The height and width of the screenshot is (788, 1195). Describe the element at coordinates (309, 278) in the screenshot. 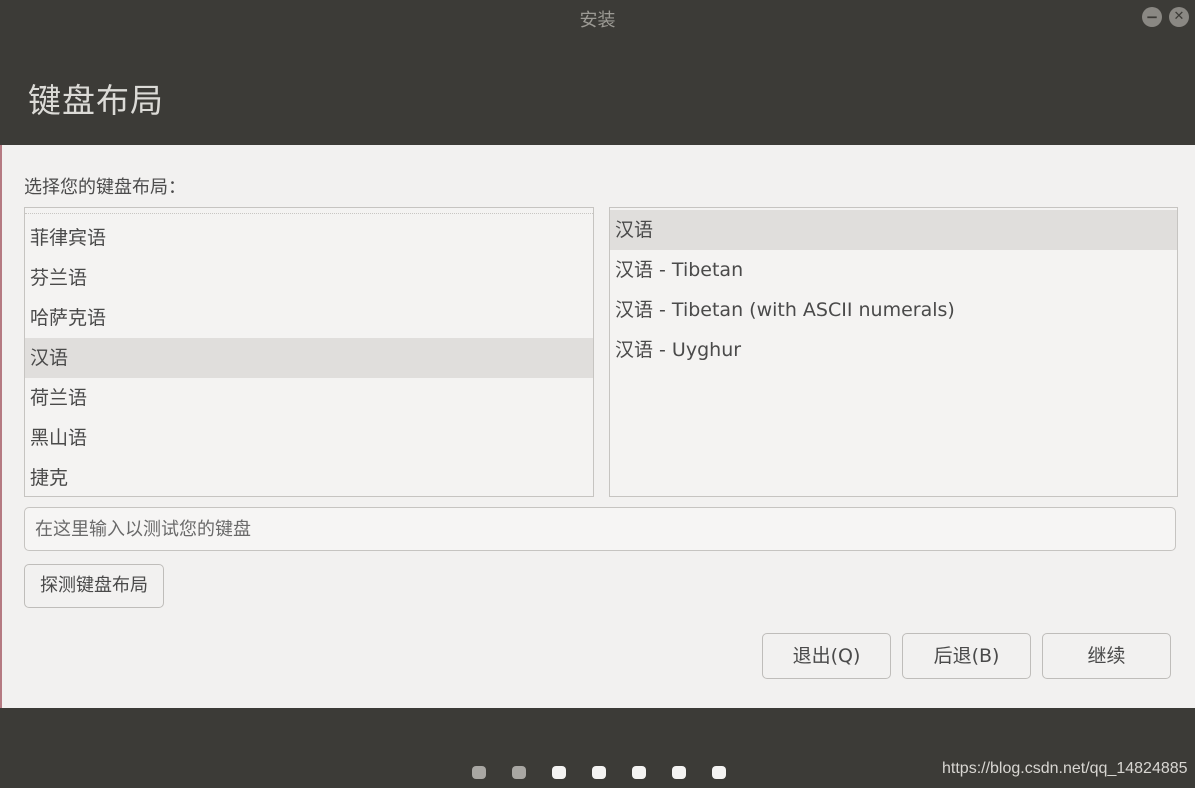

I see `layout-list-item: 芬兰语` at that location.